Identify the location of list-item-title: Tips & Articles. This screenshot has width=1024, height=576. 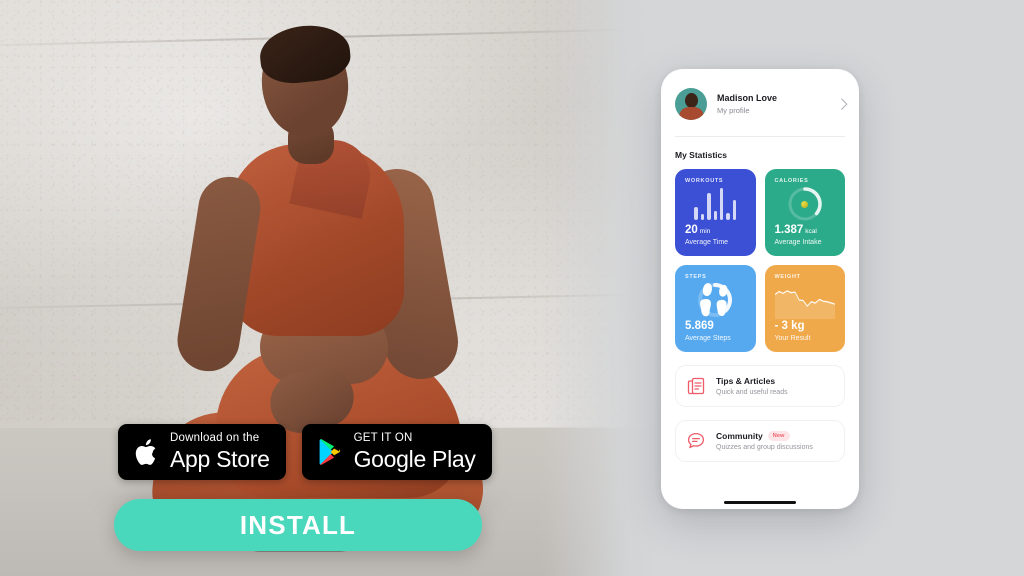
(746, 381).